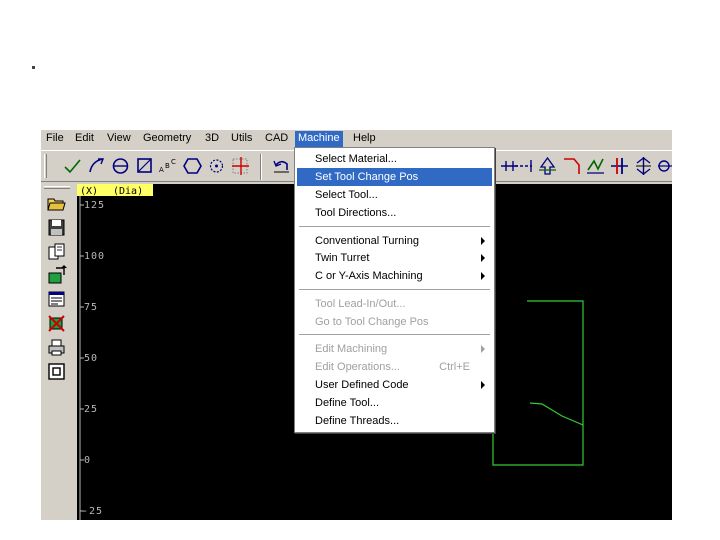  Describe the element at coordinates (454, 367) in the screenshot. I see `menu-item-shortcut: Ctrl+E` at that location.